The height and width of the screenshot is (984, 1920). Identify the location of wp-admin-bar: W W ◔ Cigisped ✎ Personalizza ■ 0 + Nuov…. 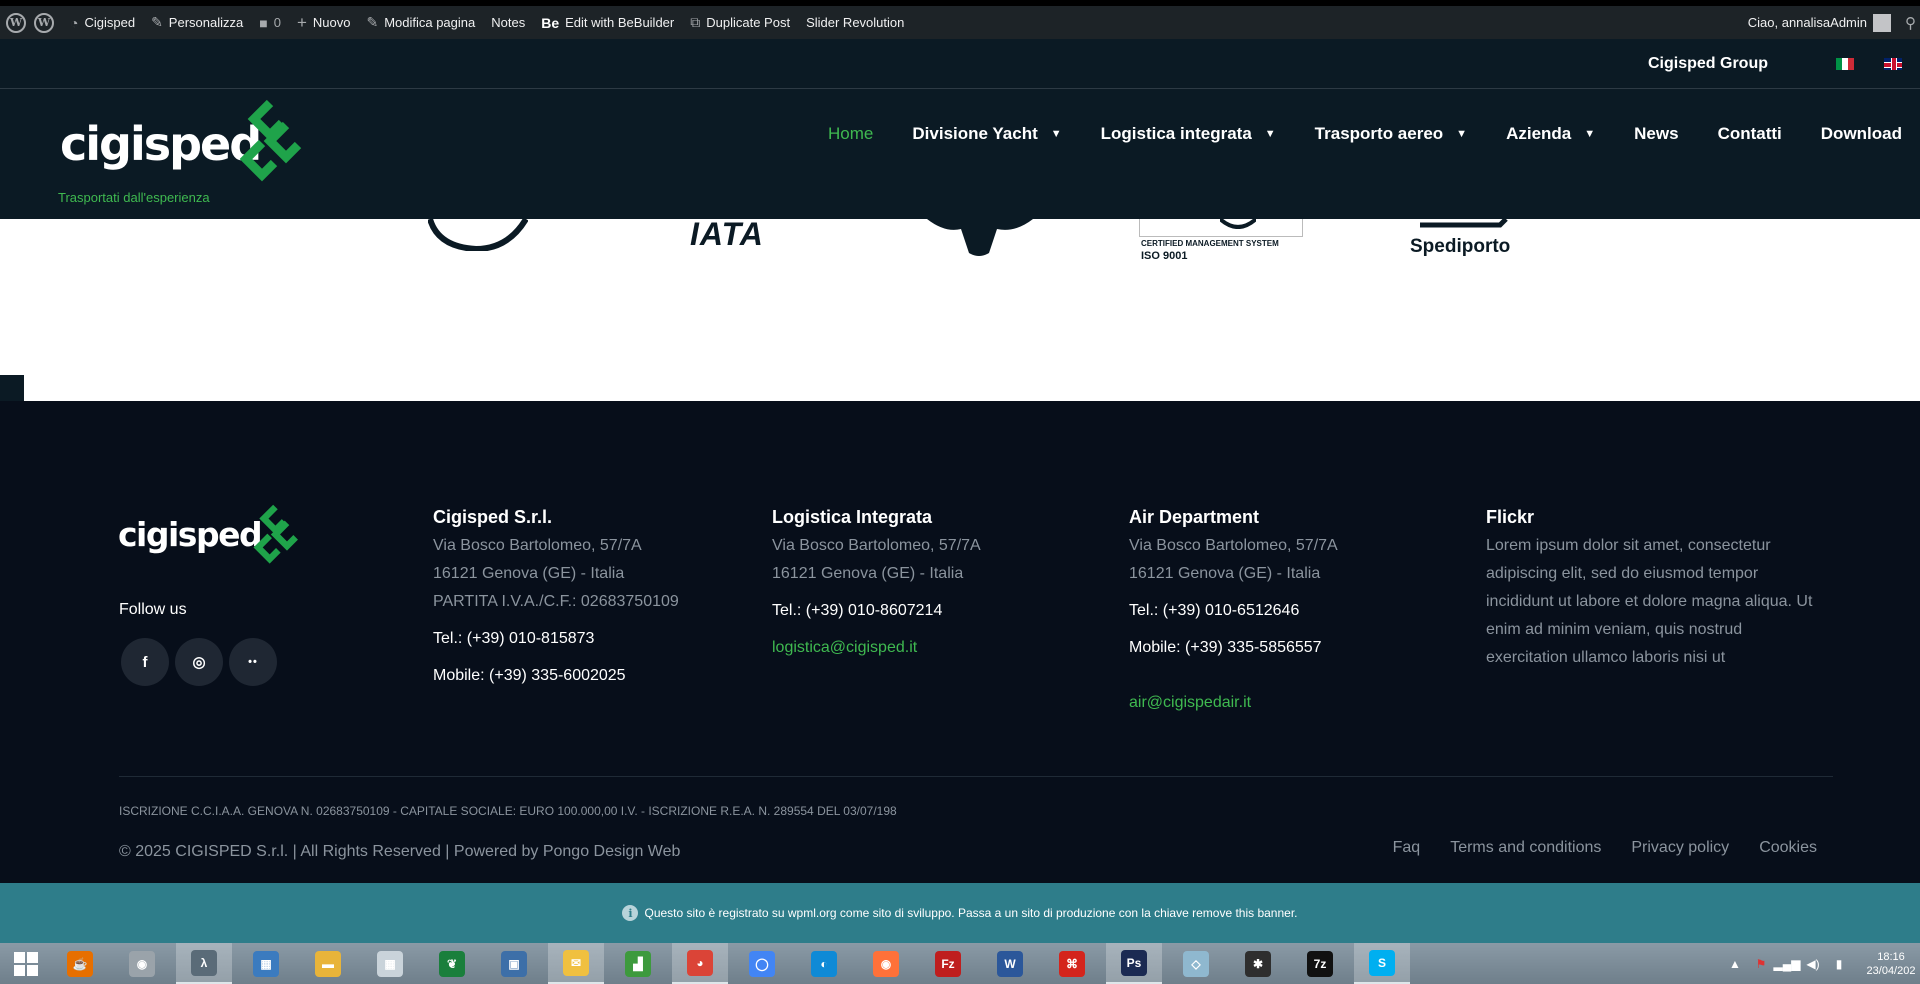
(960, 22).